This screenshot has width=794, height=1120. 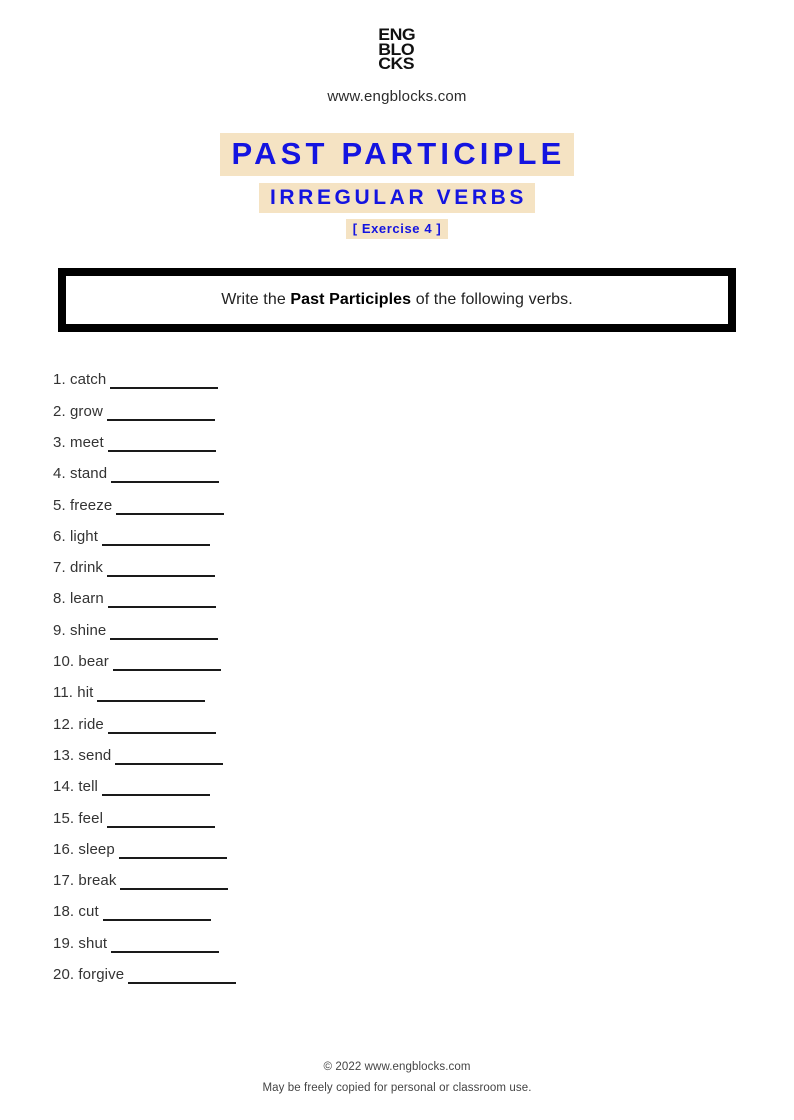 I want to click on instruction-prefix: Write the, so click(x=256, y=300).